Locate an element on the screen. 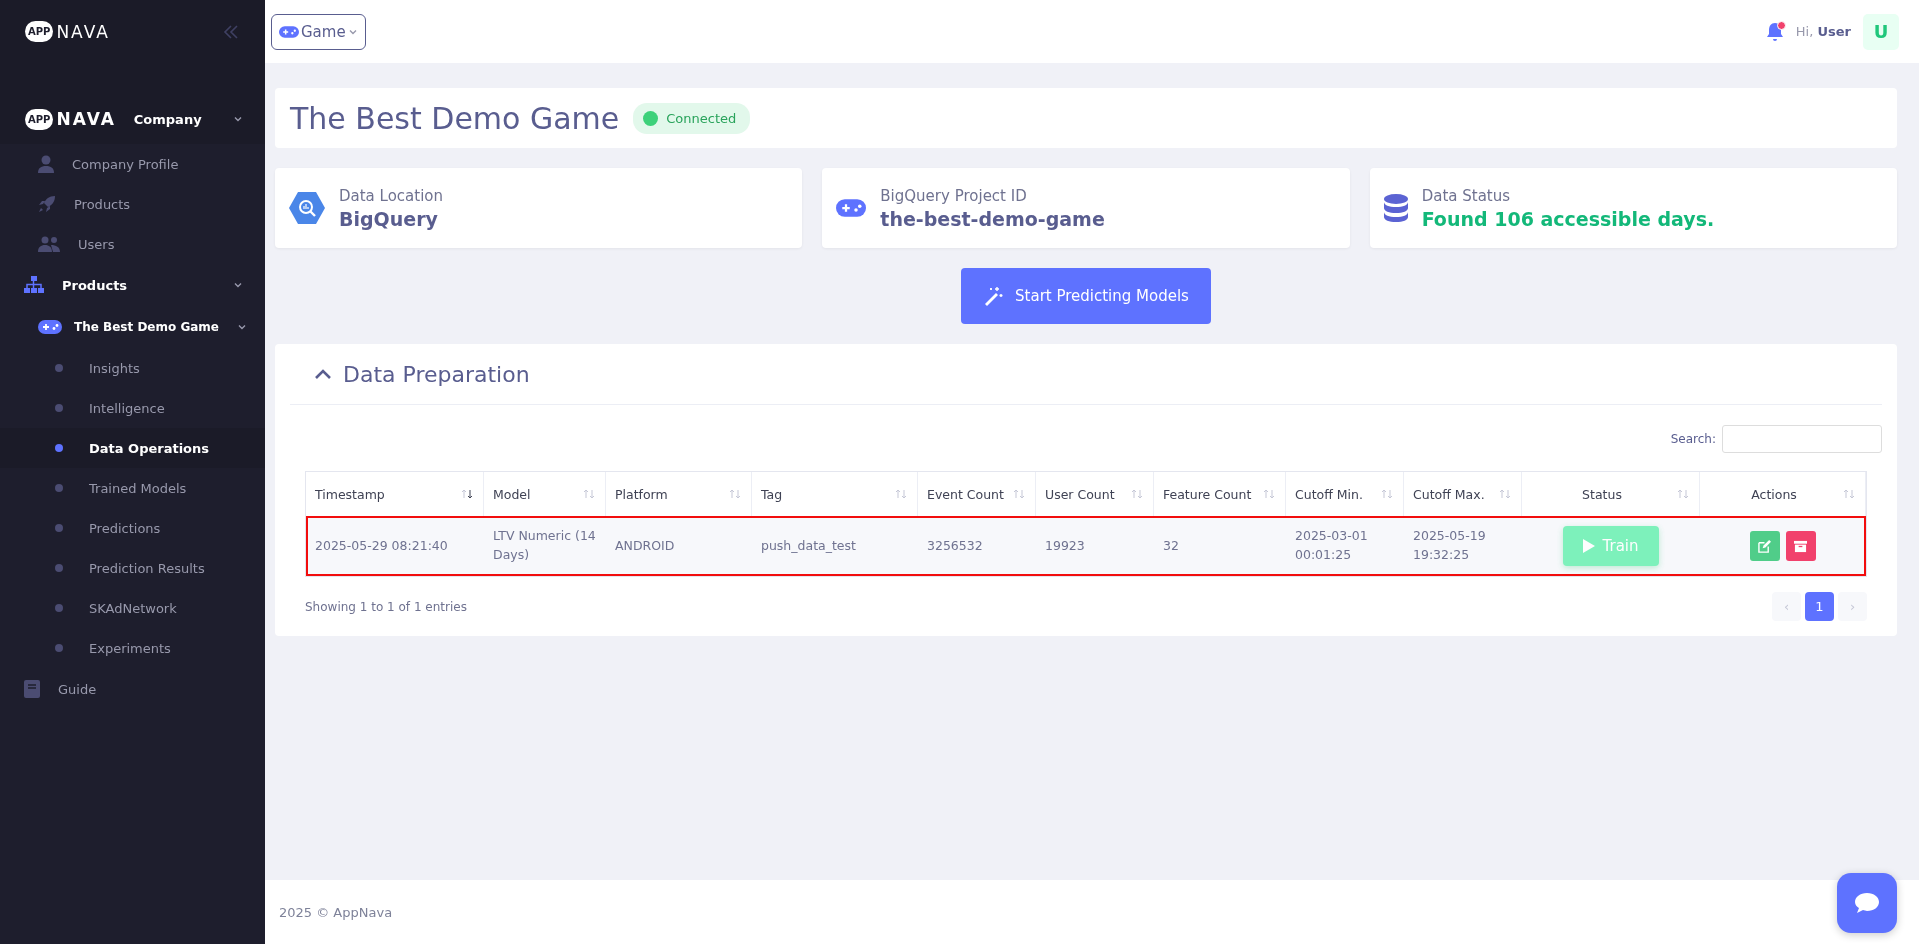  table-cell-text: 32 is located at coordinates (1171, 545).